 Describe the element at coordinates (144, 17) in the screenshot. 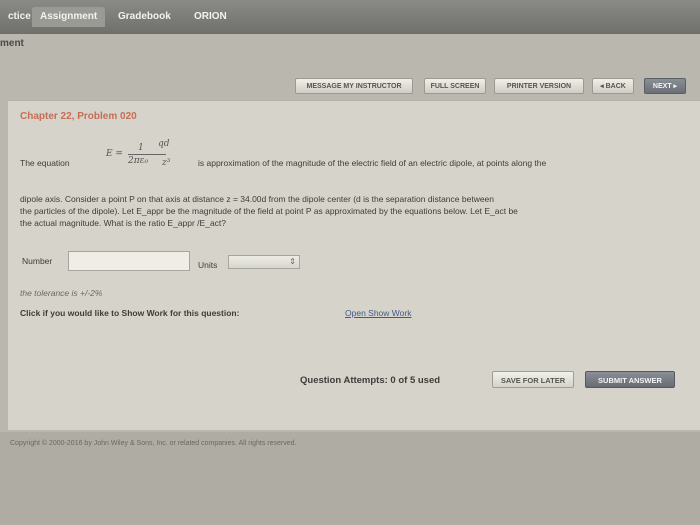

I see `tab-gradebook: Gradebook` at that location.